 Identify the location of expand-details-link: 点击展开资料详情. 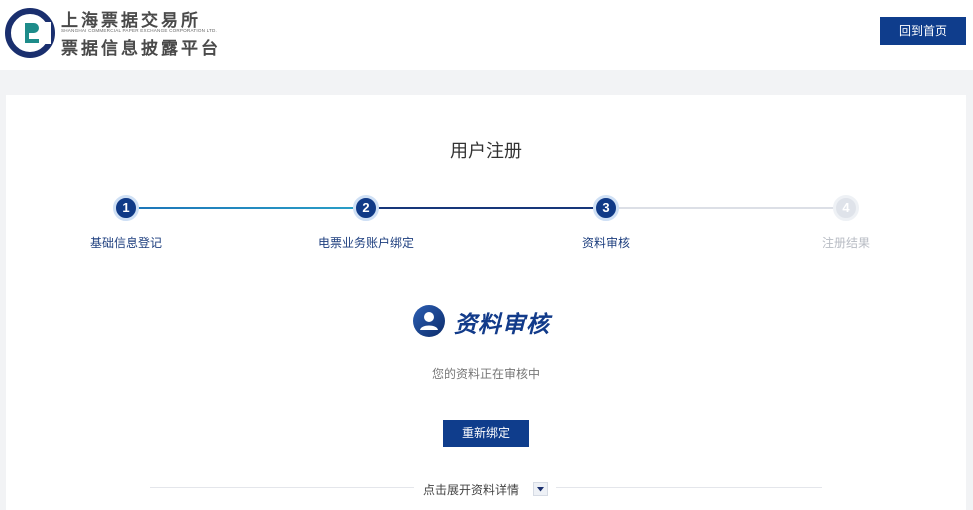
(471, 489).